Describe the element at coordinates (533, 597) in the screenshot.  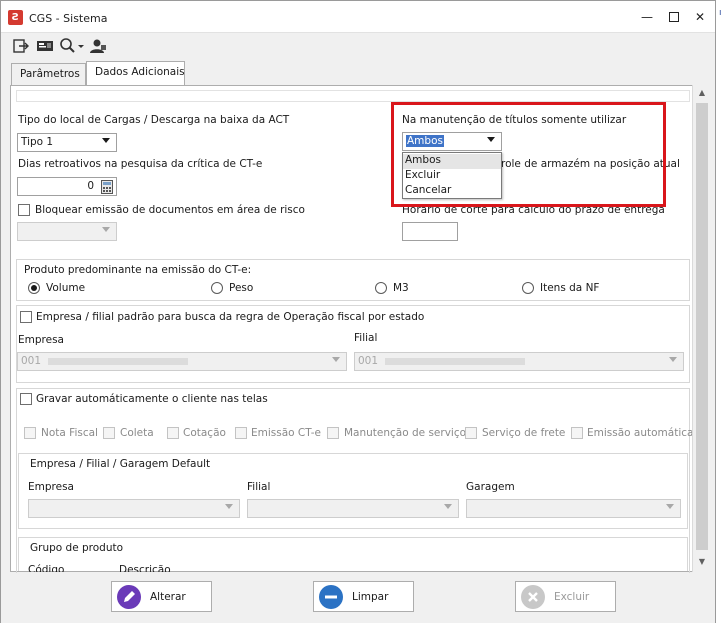
I see `delete-x-icon` at that location.